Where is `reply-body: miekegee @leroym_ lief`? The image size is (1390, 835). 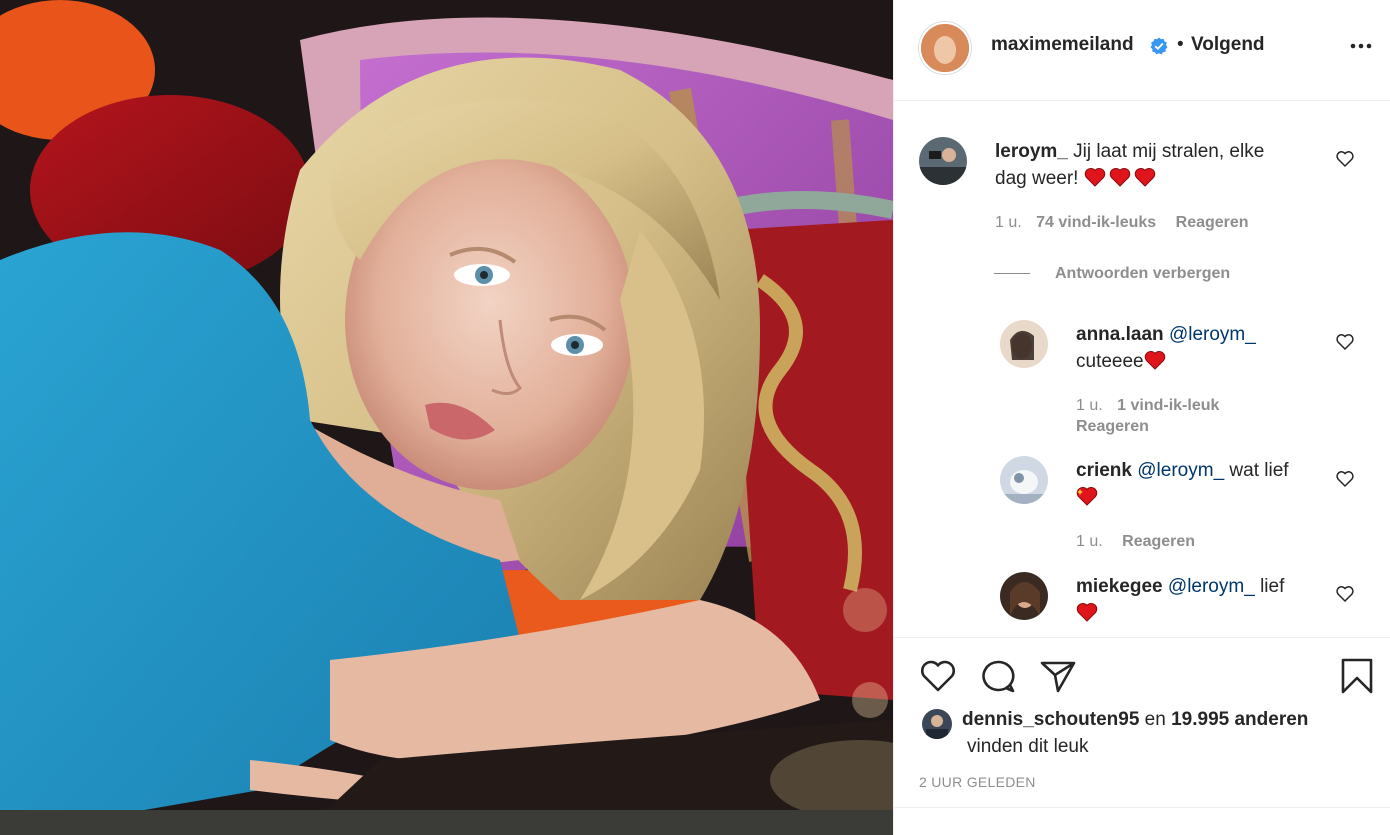
reply-body: miekegee @leroym_ lief is located at coordinates (1201, 600).